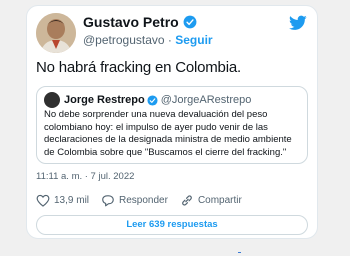 This screenshot has height=256, width=350. I want to click on share-action: Compartir, so click(211, 200).